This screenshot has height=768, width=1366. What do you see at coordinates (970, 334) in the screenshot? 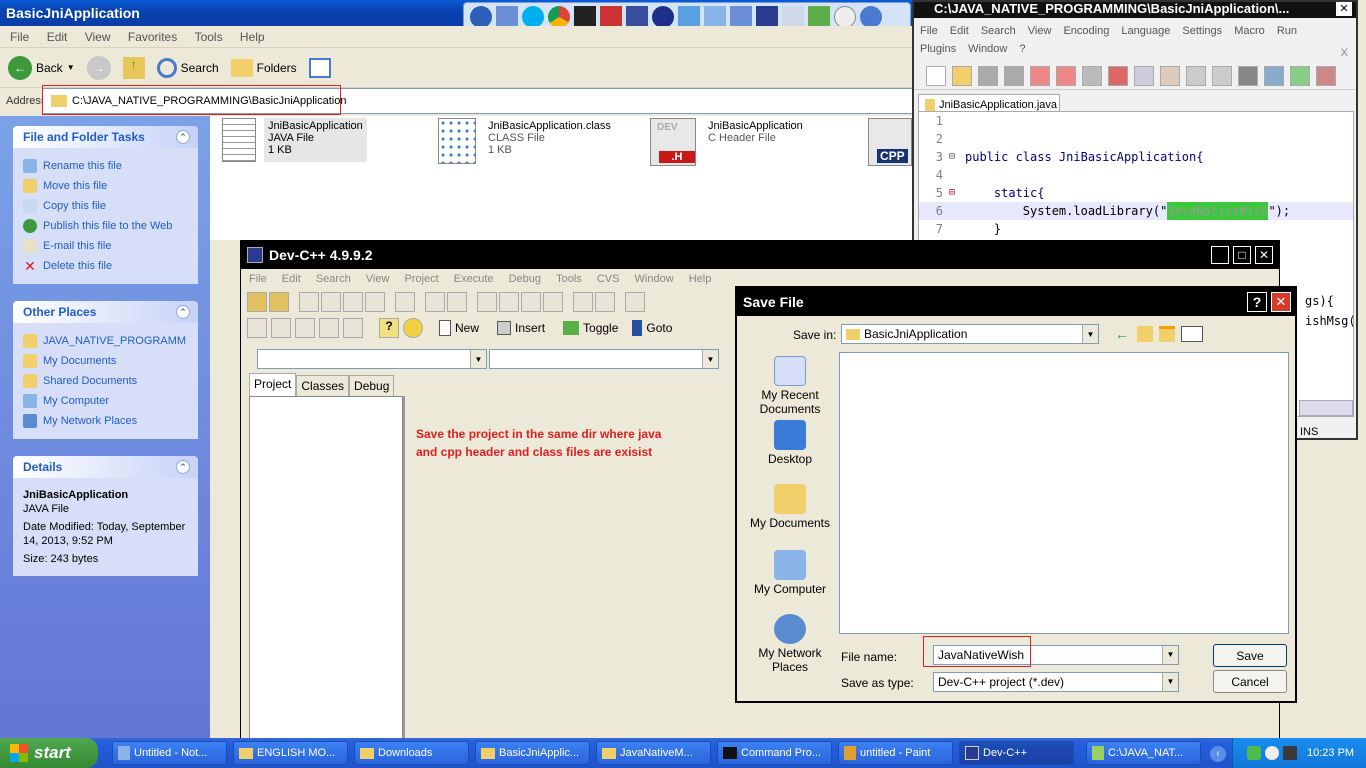
I see `save-in-combo: BasicJniApplication ▼` at bounding box center [970, 334].